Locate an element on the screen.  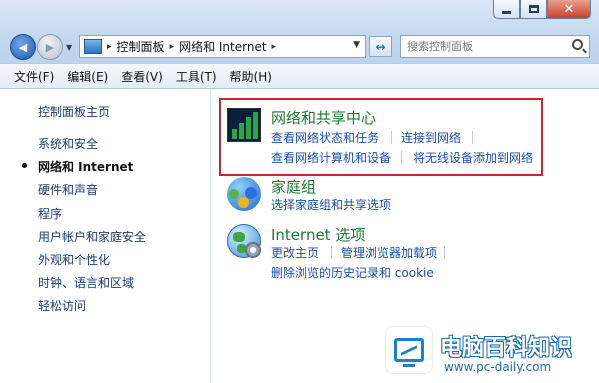
current-item-bullet-icon is located at coordinates (24, 166).